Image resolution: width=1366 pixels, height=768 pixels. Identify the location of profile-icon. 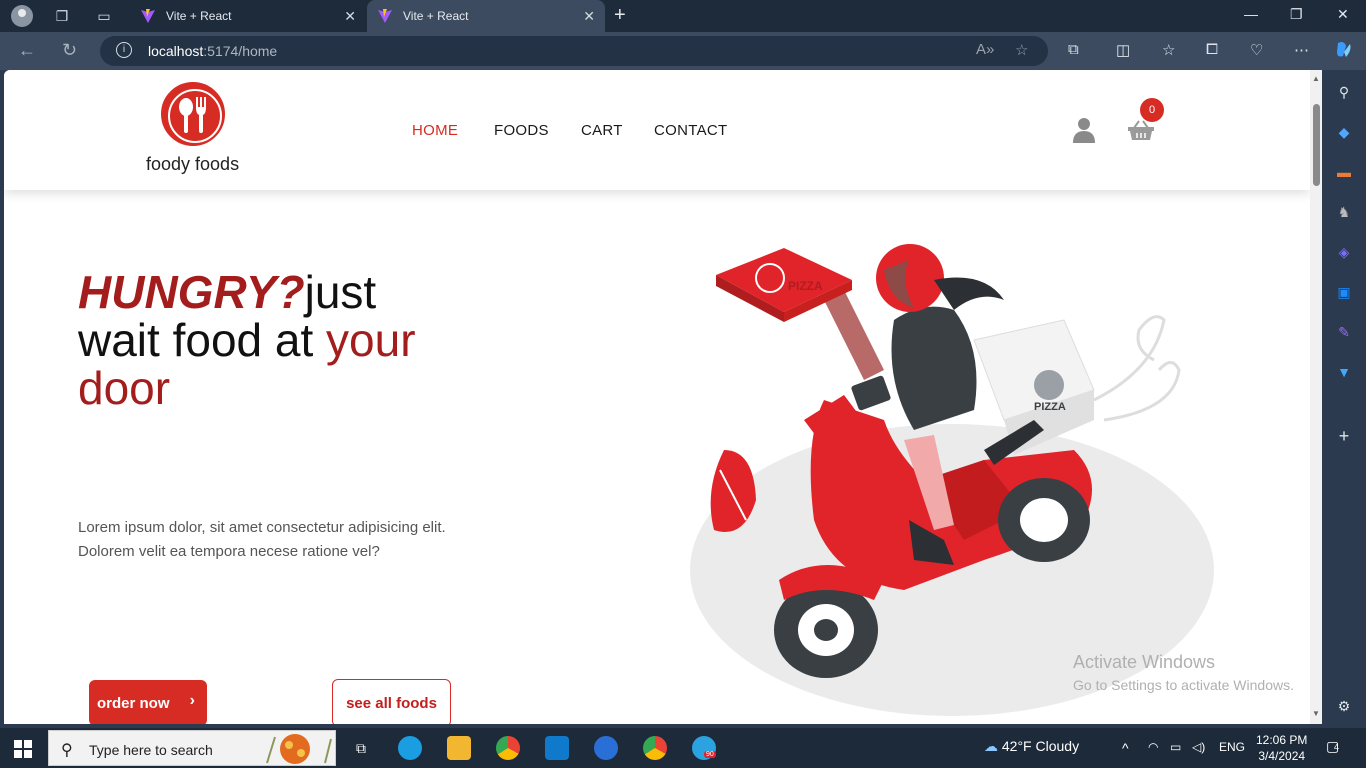
(22, 16).